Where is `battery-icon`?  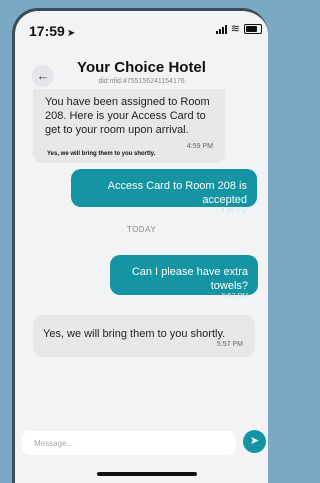
battery-icon is located at coordinates (253, 29).